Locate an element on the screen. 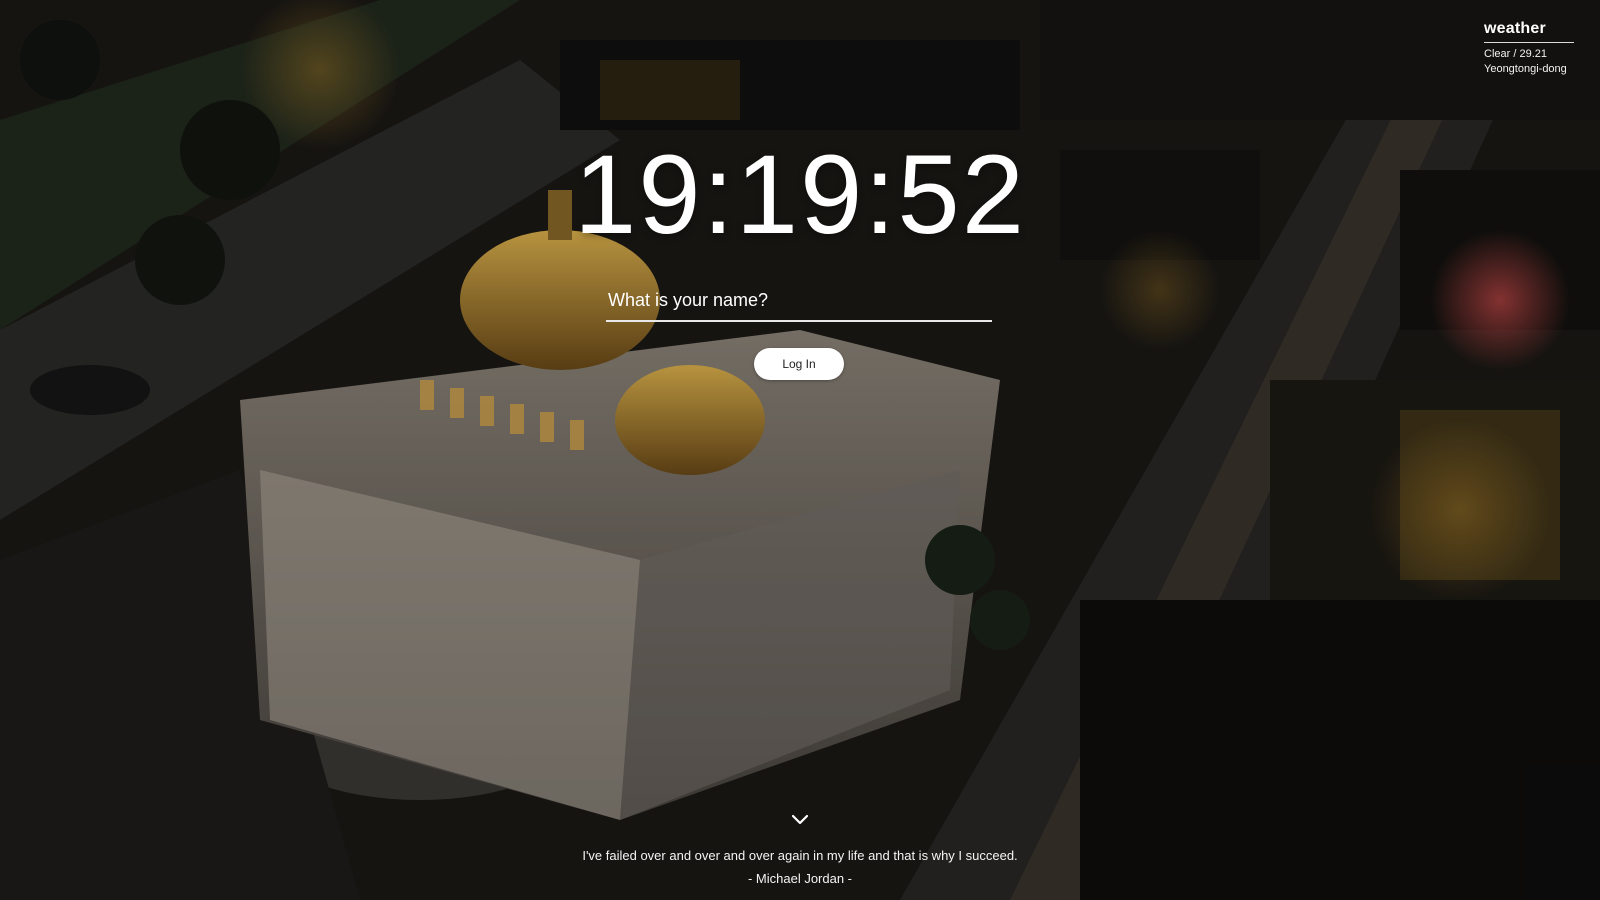  quote-author: - Michael Jordan - is located at coordinates (800, 878).